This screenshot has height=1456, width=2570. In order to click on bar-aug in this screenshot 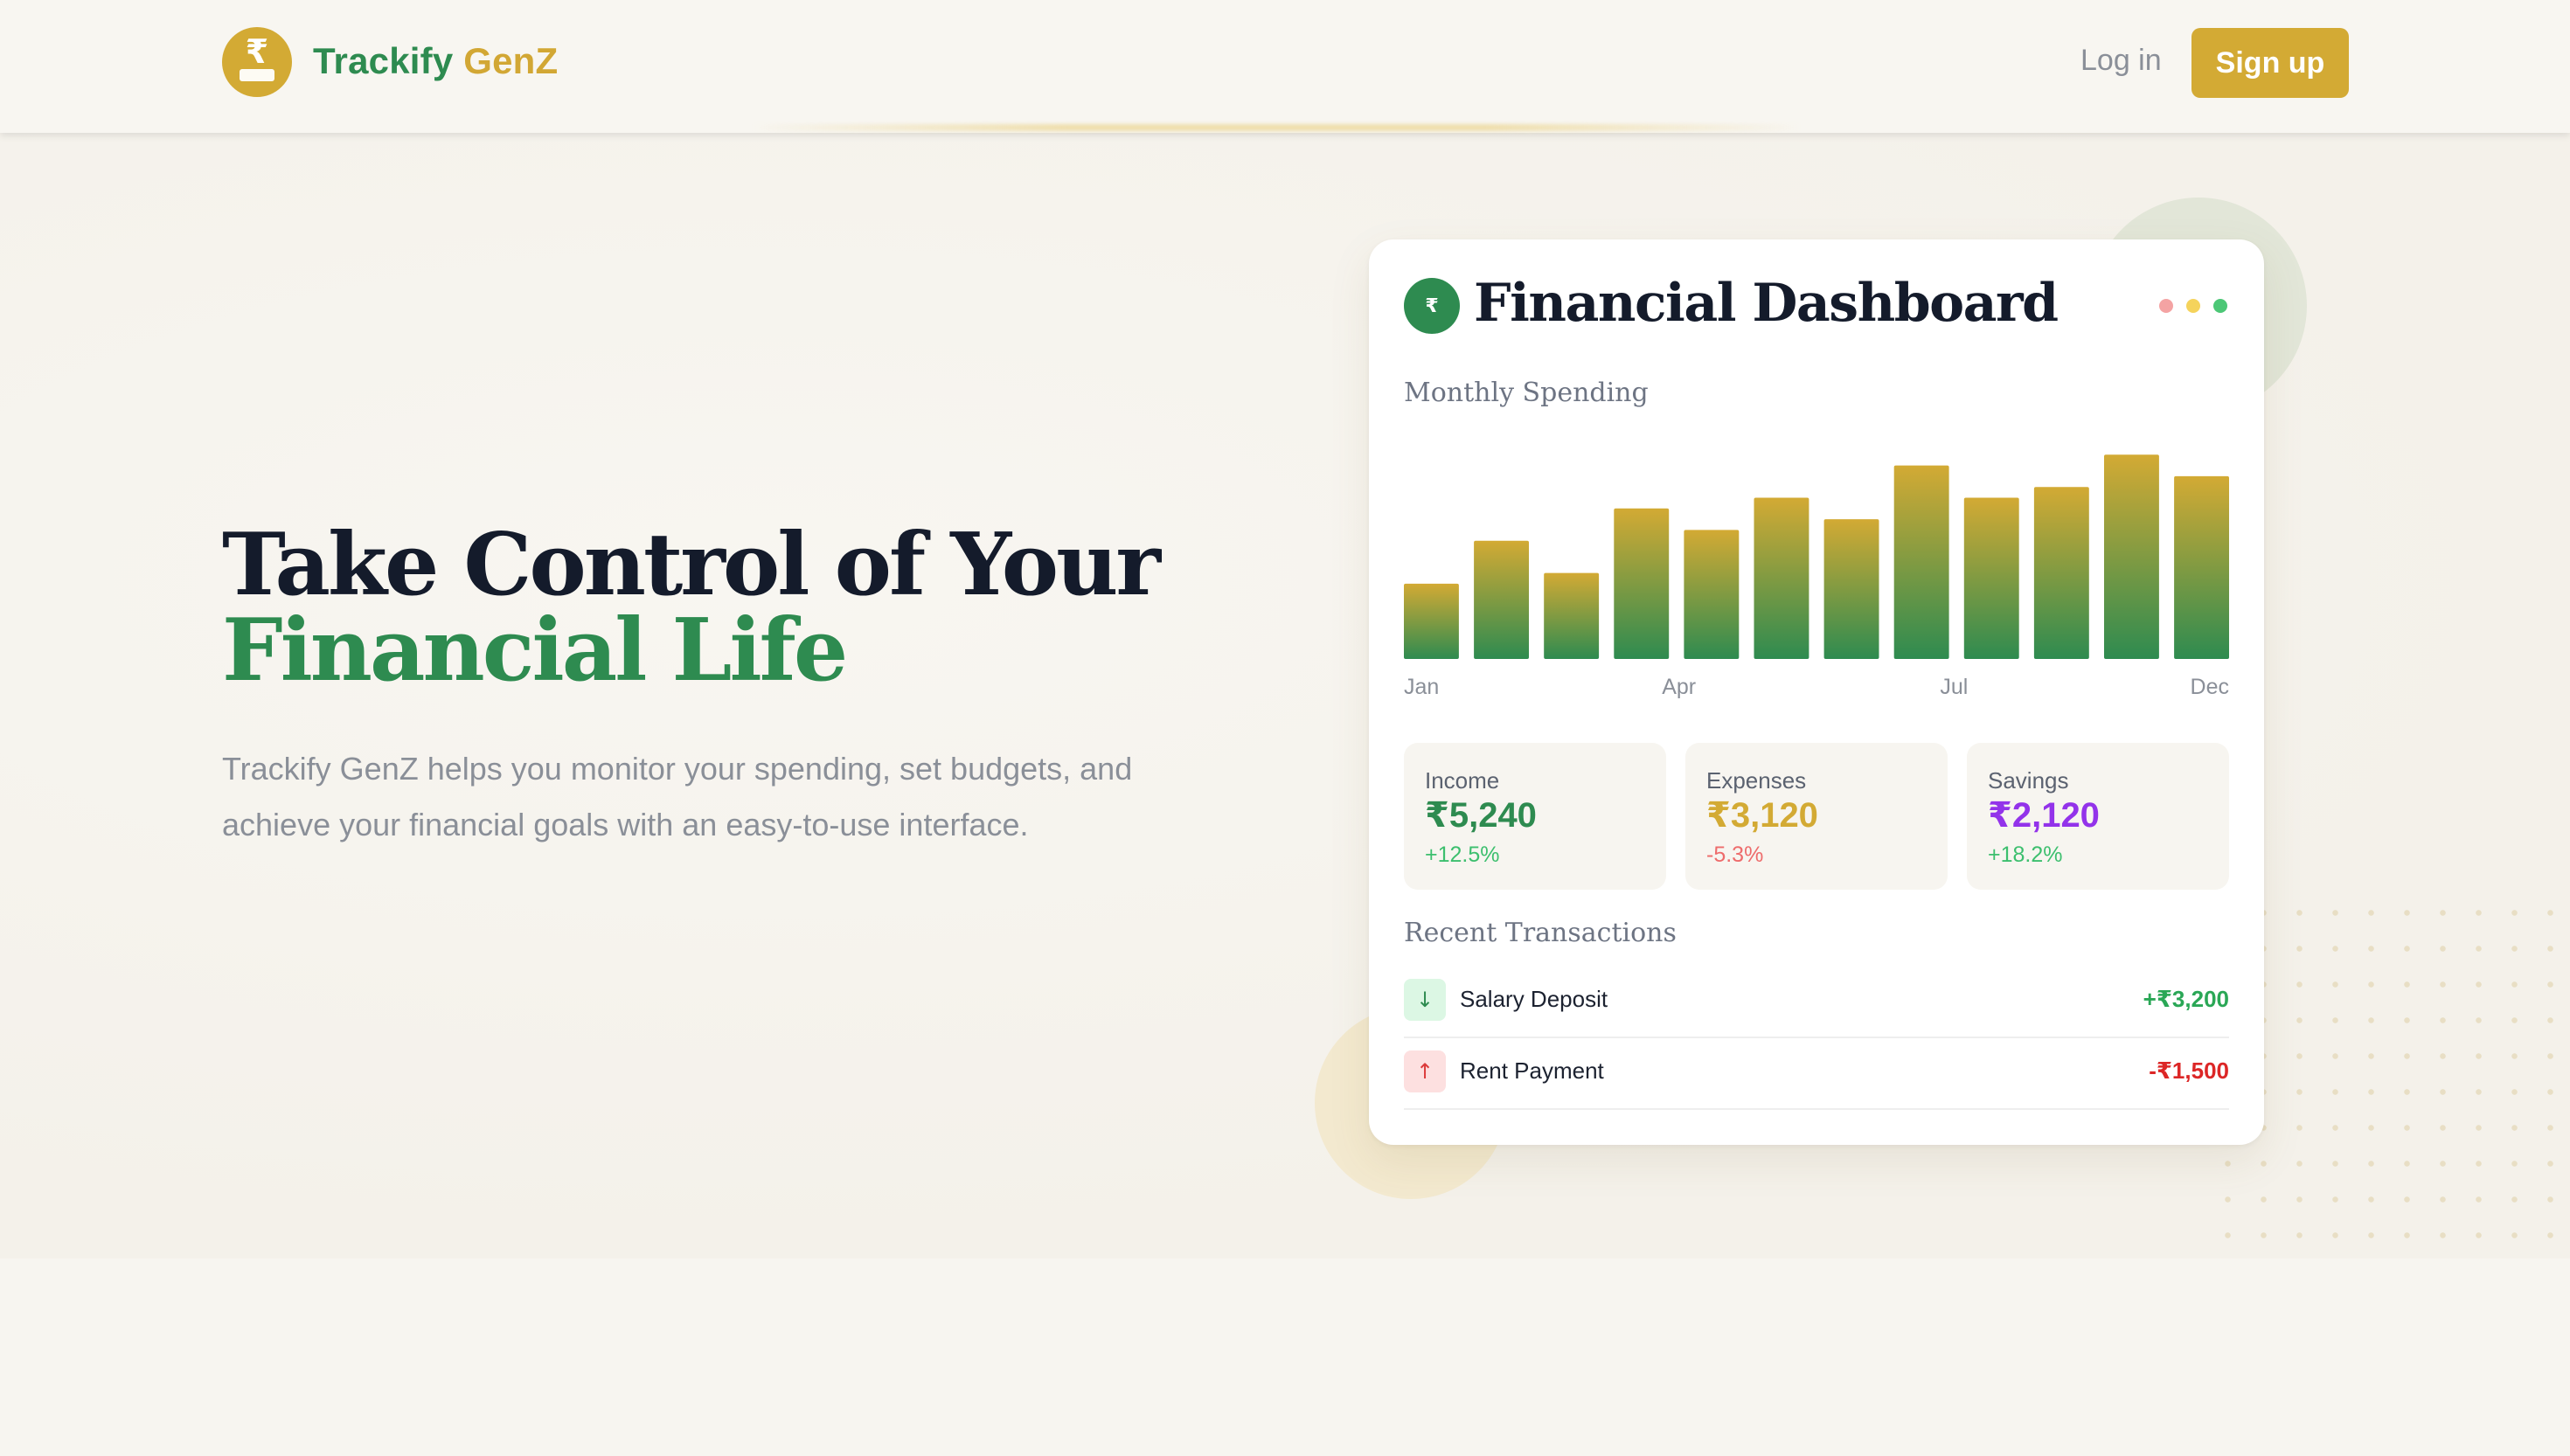, I will do `click(1921, 562)`.